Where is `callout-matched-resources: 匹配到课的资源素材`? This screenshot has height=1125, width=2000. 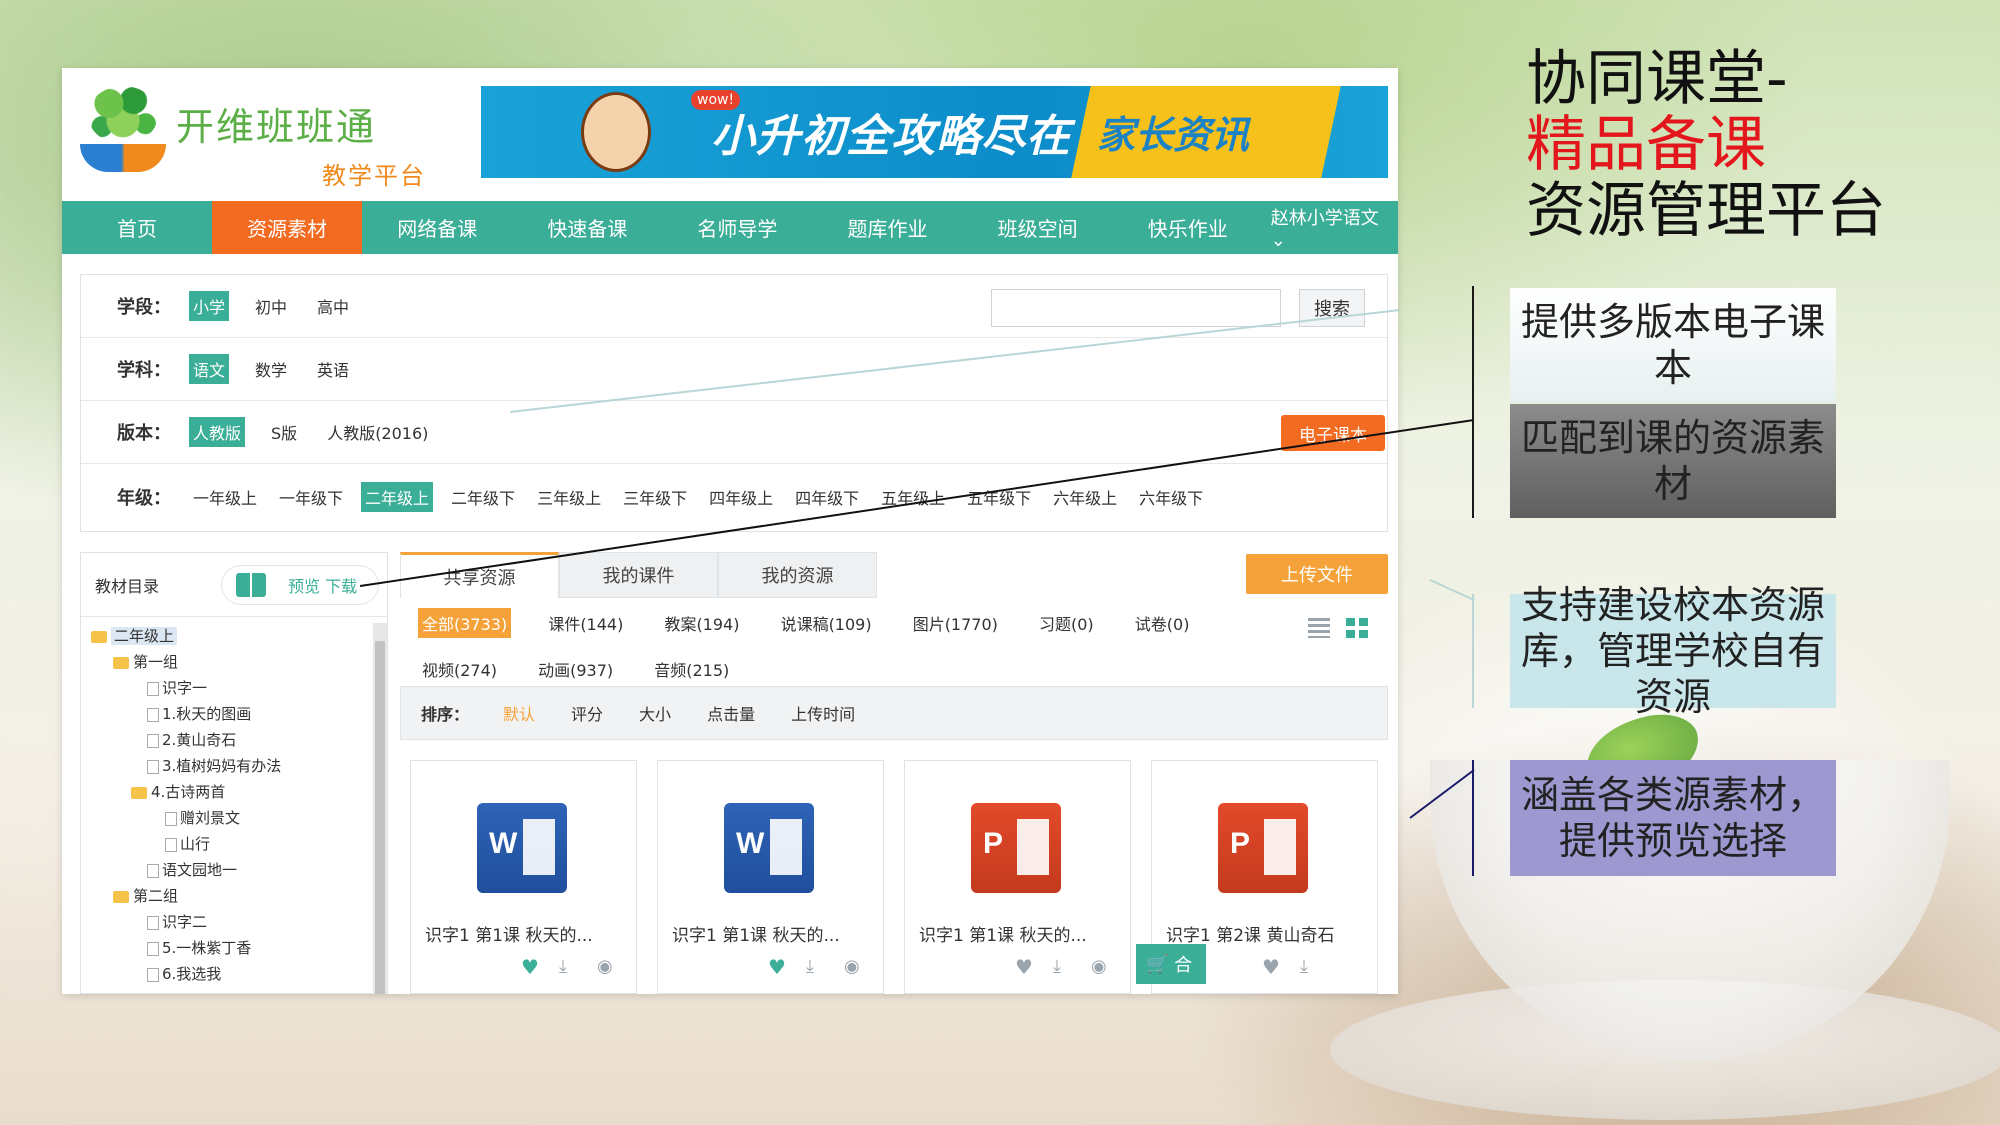
callout-matched-resources: 匹配到课的资源素材 is located at coordinates (1673, 461).